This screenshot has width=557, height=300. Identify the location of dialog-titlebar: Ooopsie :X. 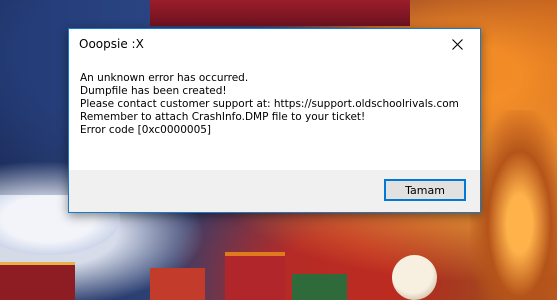
(274, 44).